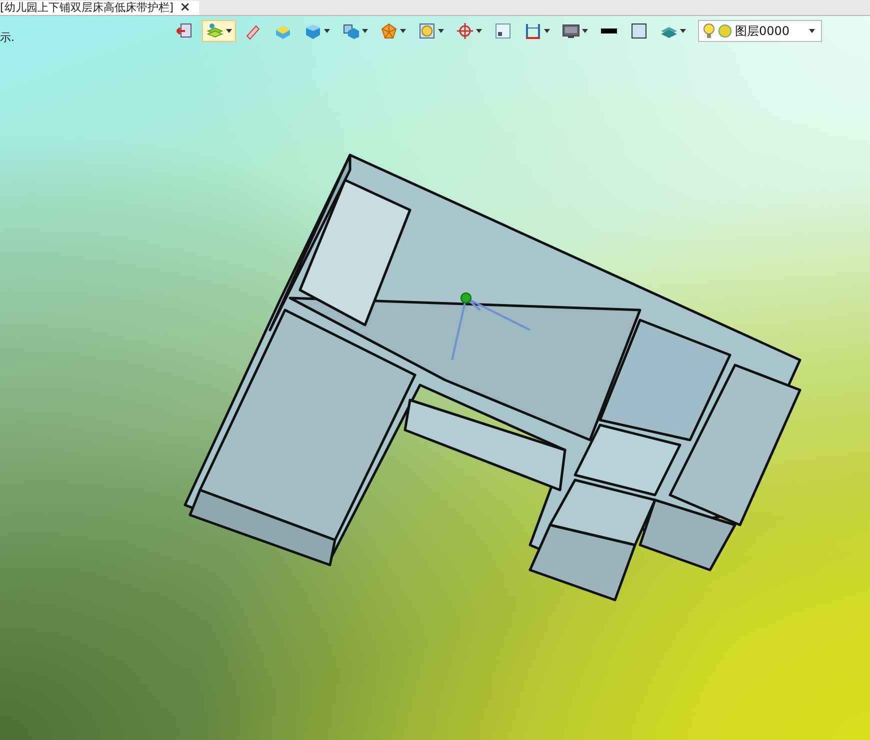 This screenshot has height=740, width=870. I want to click on tab-title: [幼儿园上下铺双层床高低床带护栏], so click(87, 8).